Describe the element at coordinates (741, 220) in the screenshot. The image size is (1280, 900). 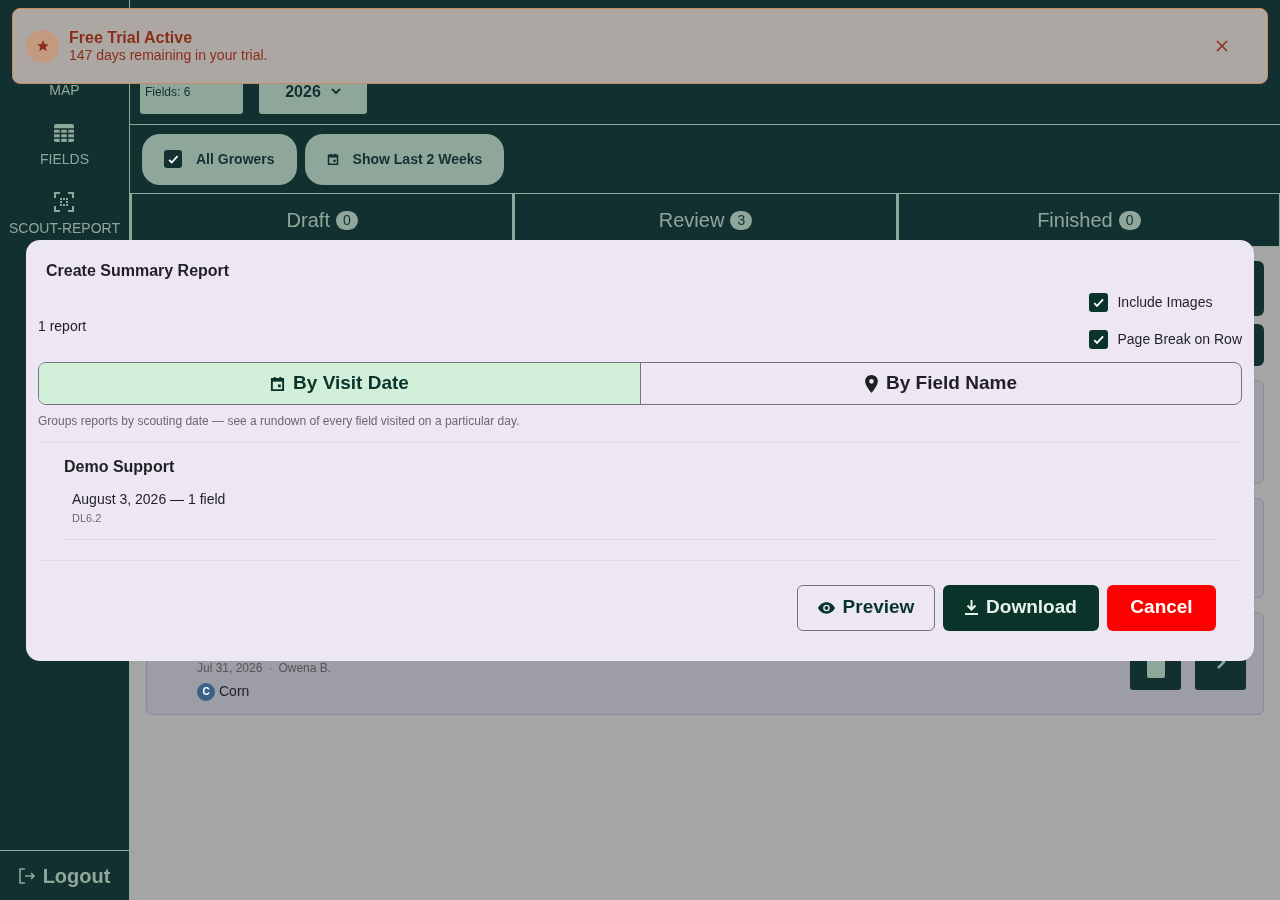
I see `count-badge: 3` at that location.